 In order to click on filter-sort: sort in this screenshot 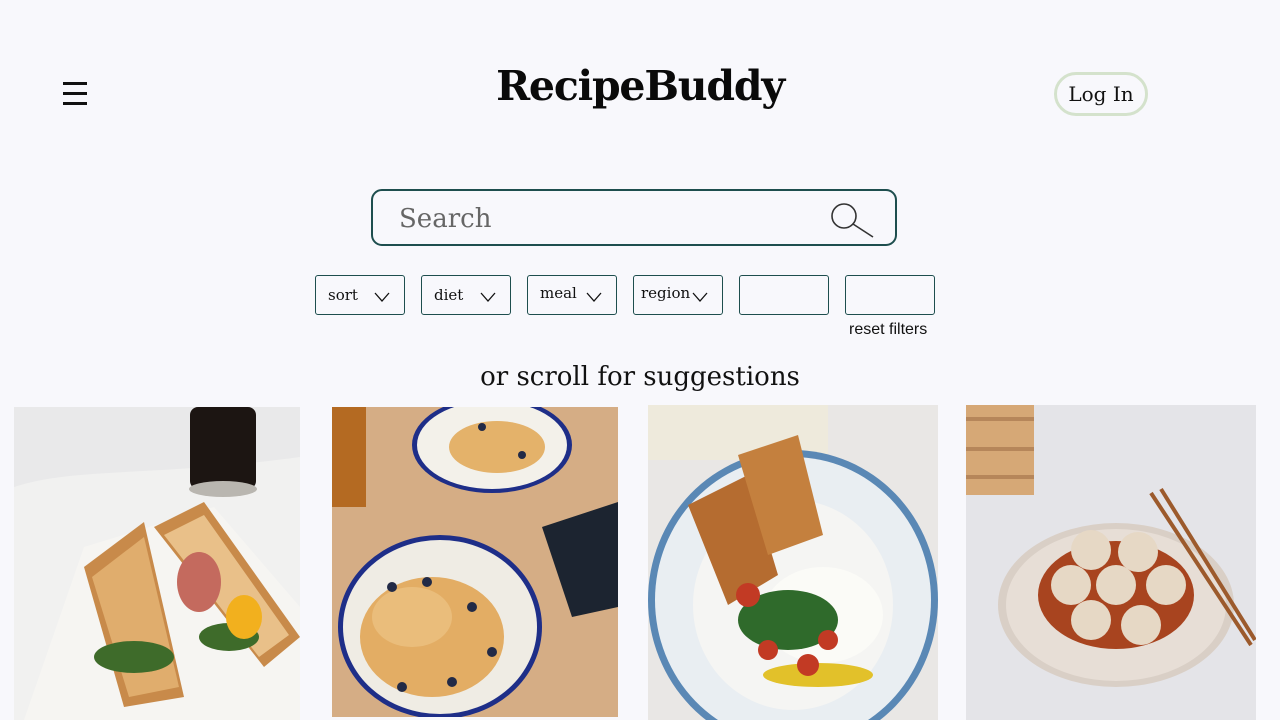, I will do `click(360, 295)`.